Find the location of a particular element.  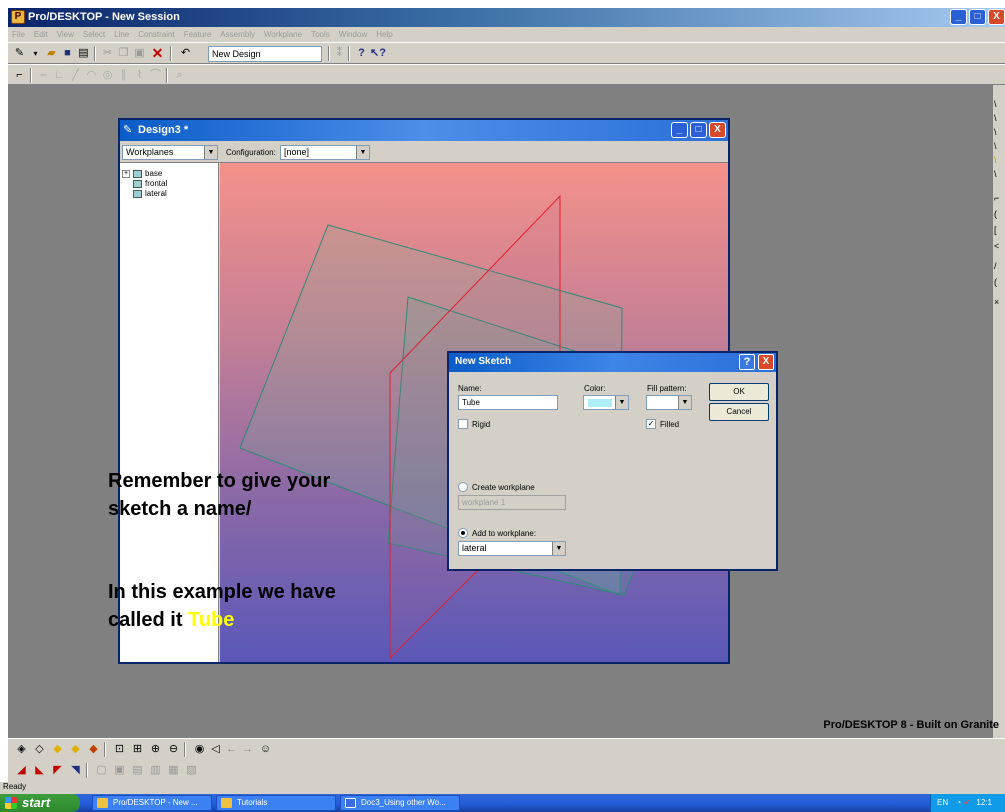

language-indicator: EN is located at coordinates (942, 802).